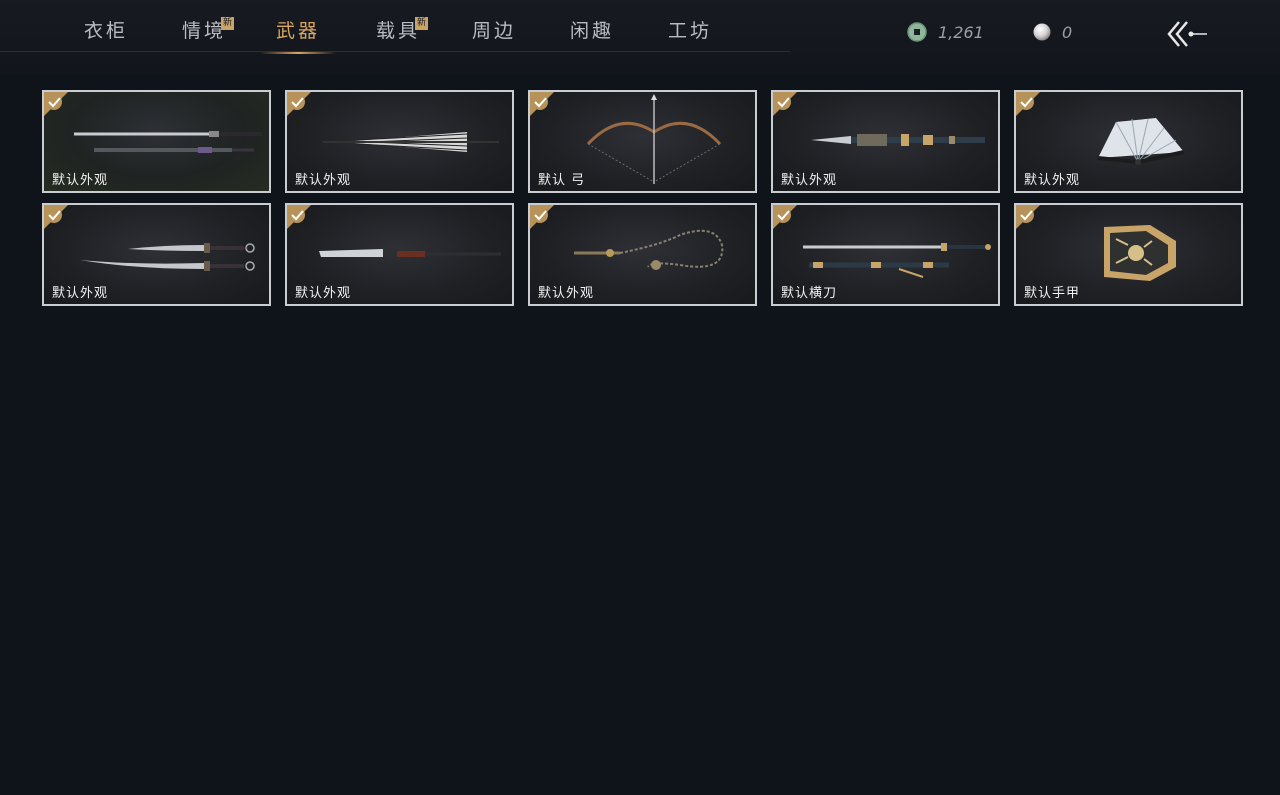 This screenshot has height=795, width=1280. I want to click on tab-mounts: 载具 新, so click(401, 34).